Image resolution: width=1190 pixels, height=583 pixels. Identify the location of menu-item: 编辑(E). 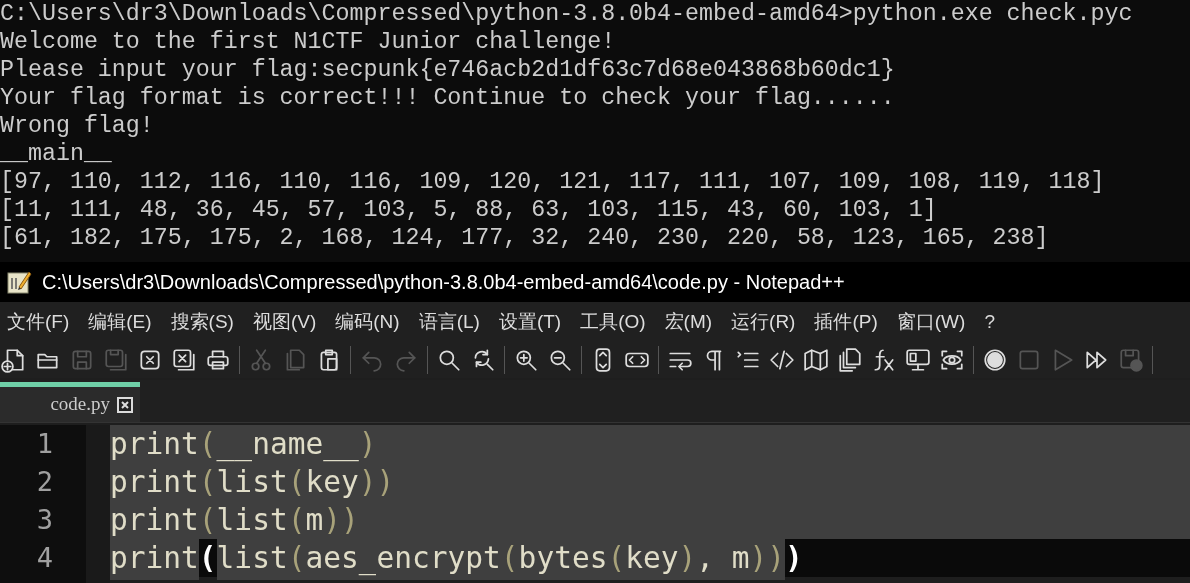
(120, 322).